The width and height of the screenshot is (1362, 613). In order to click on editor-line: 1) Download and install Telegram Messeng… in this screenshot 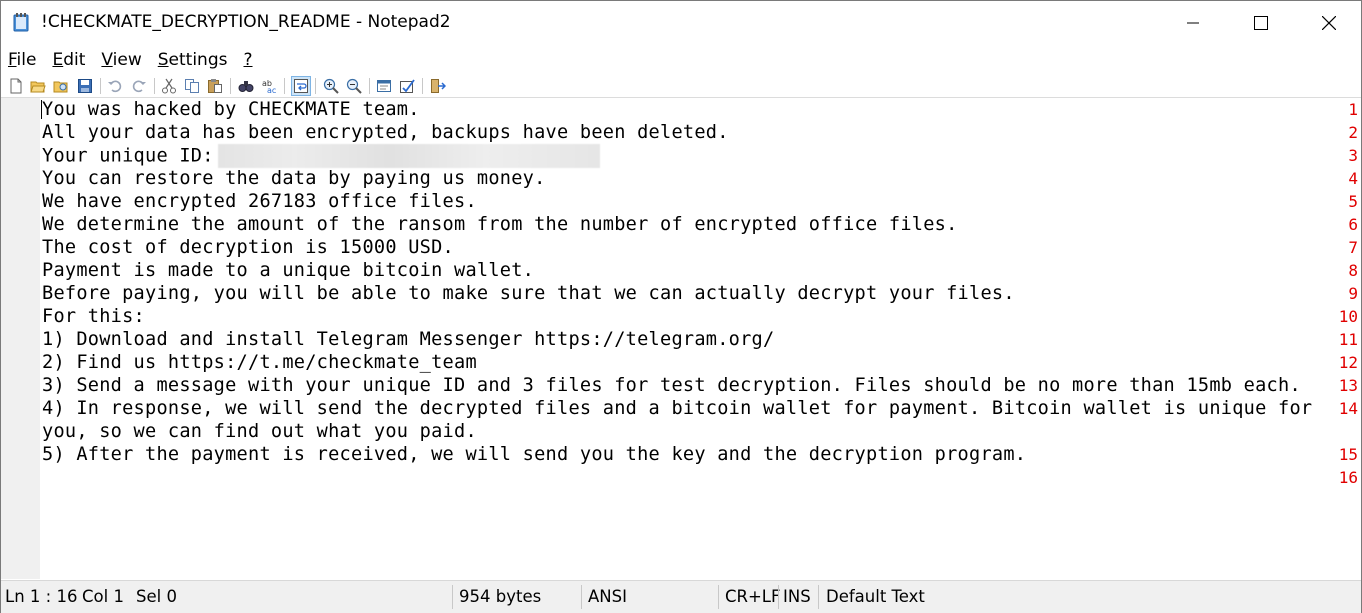, I will do `click(408, 339)`.